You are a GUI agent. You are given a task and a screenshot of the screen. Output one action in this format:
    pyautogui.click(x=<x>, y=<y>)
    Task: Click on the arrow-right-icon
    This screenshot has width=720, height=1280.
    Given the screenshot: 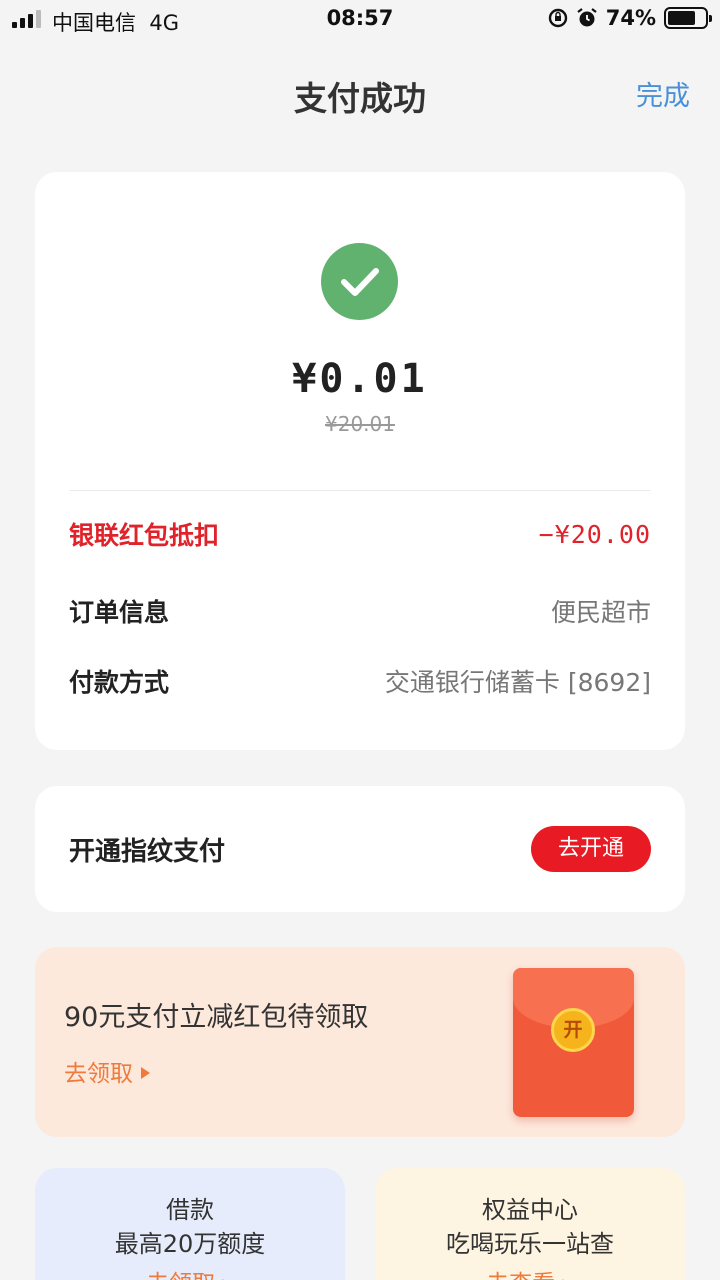 What is the action you would take?
    pyautogui.click(x=145, y=1073)
    